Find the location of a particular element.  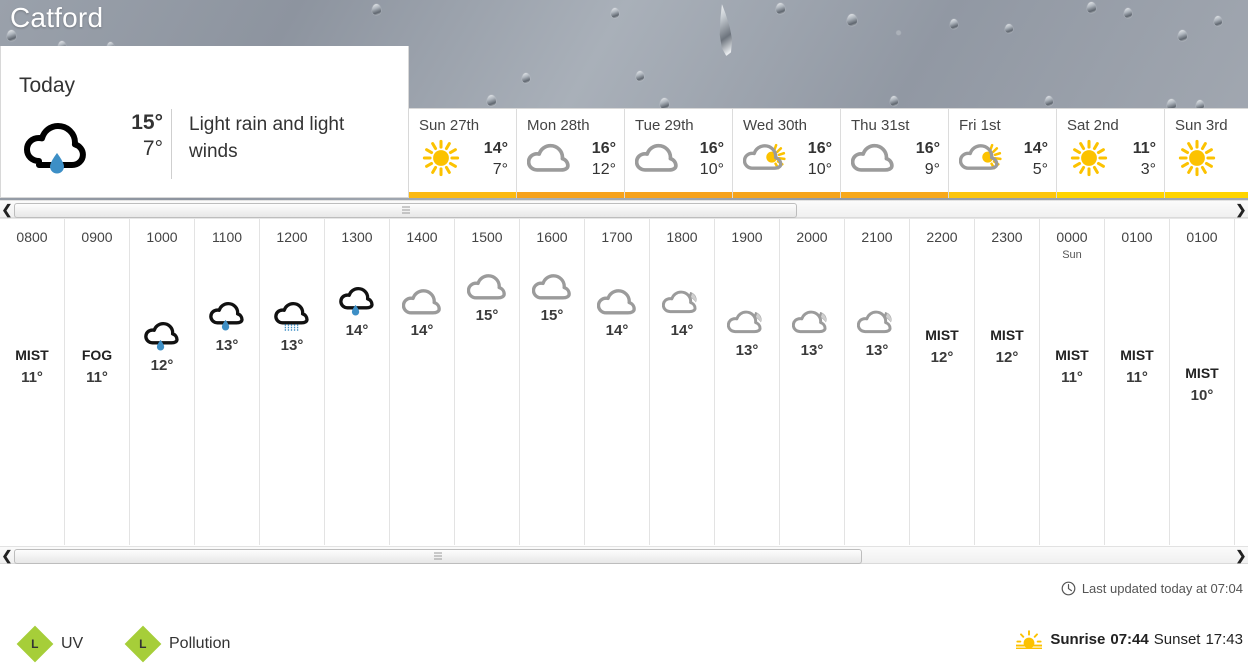

last-updated: Last updated today at 07:04 is located at coordinates (1152, 588).